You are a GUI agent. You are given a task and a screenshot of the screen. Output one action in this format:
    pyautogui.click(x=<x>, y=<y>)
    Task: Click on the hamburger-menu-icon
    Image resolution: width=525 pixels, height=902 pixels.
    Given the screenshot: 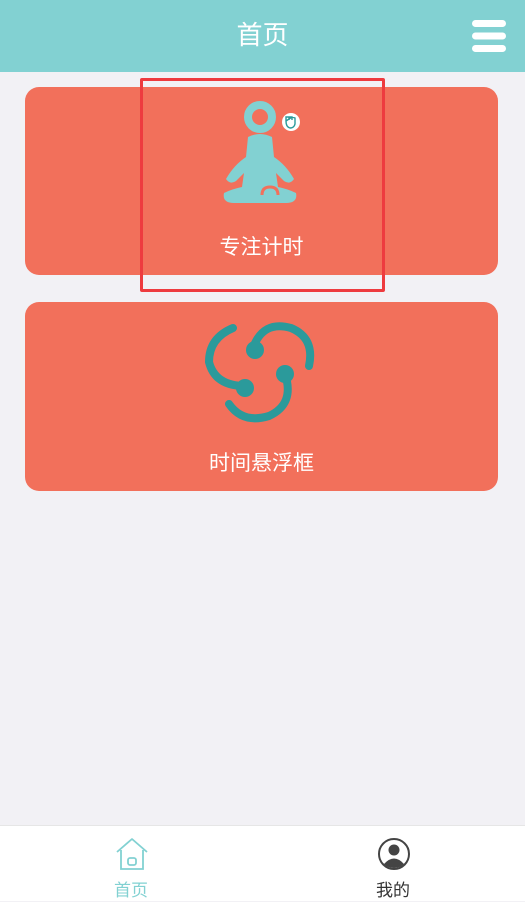 What is the action you would take?
    pyautogui.click(x=489, y=36)
    